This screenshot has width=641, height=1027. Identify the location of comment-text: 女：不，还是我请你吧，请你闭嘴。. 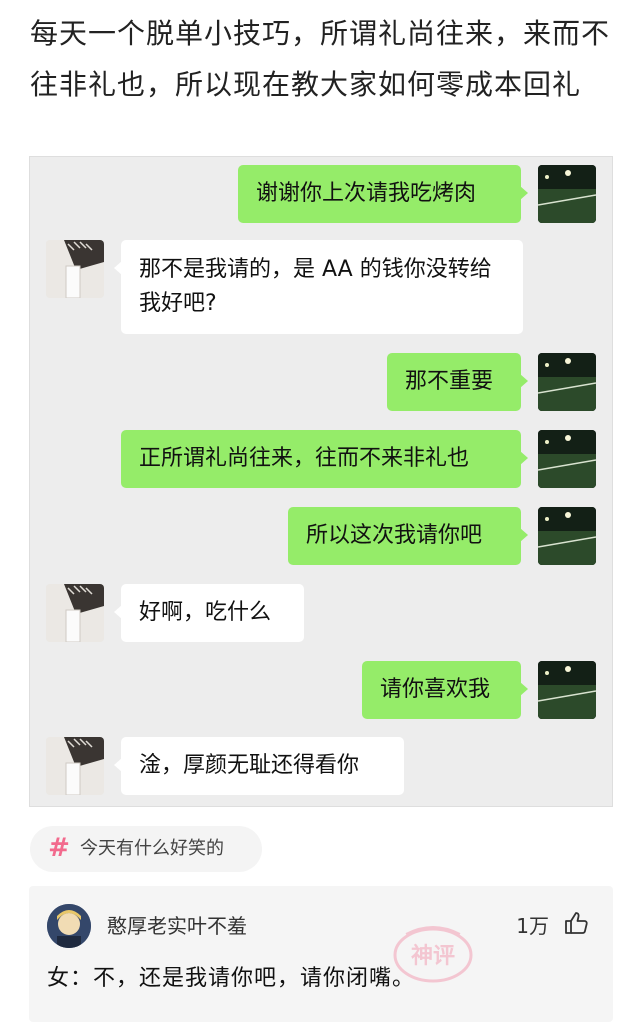
(231, 978).